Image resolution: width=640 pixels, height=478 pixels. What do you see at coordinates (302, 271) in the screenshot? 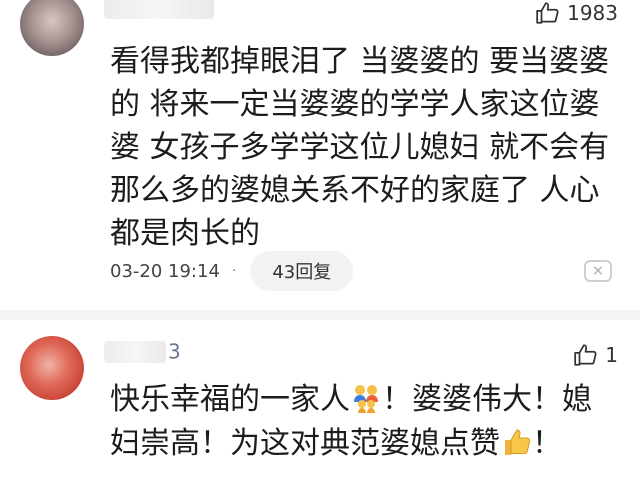
I see `replies-button: 43回复` at bounding box center [302, 271].